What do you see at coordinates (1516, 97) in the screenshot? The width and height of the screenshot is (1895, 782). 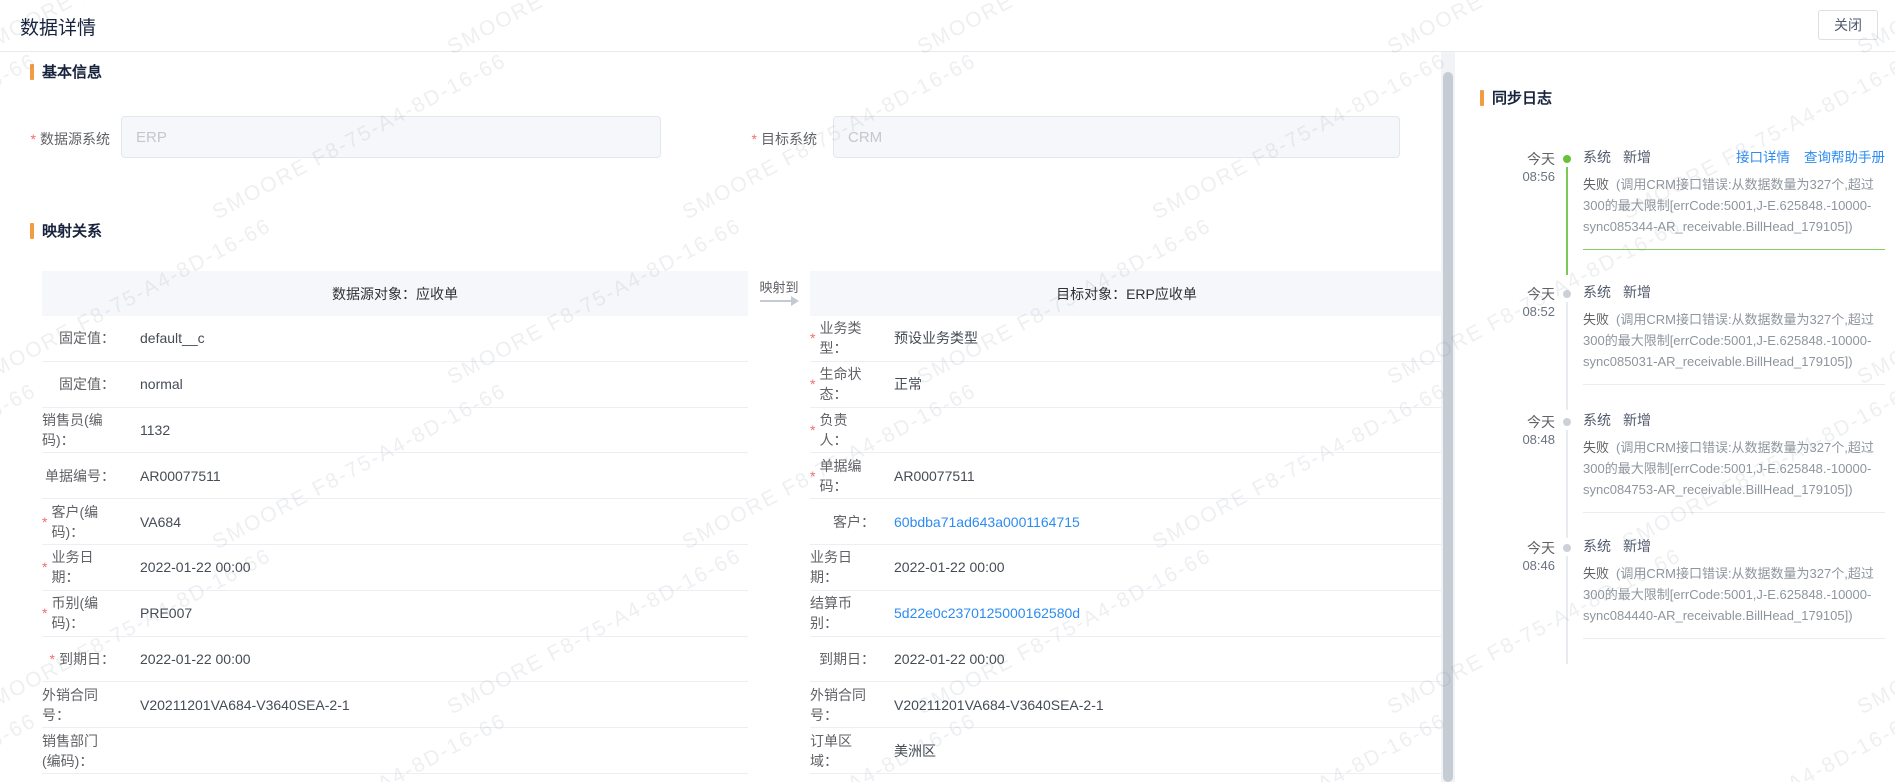 I see `section-sync-log: 同步日志` at bounding box center [1516, 97].